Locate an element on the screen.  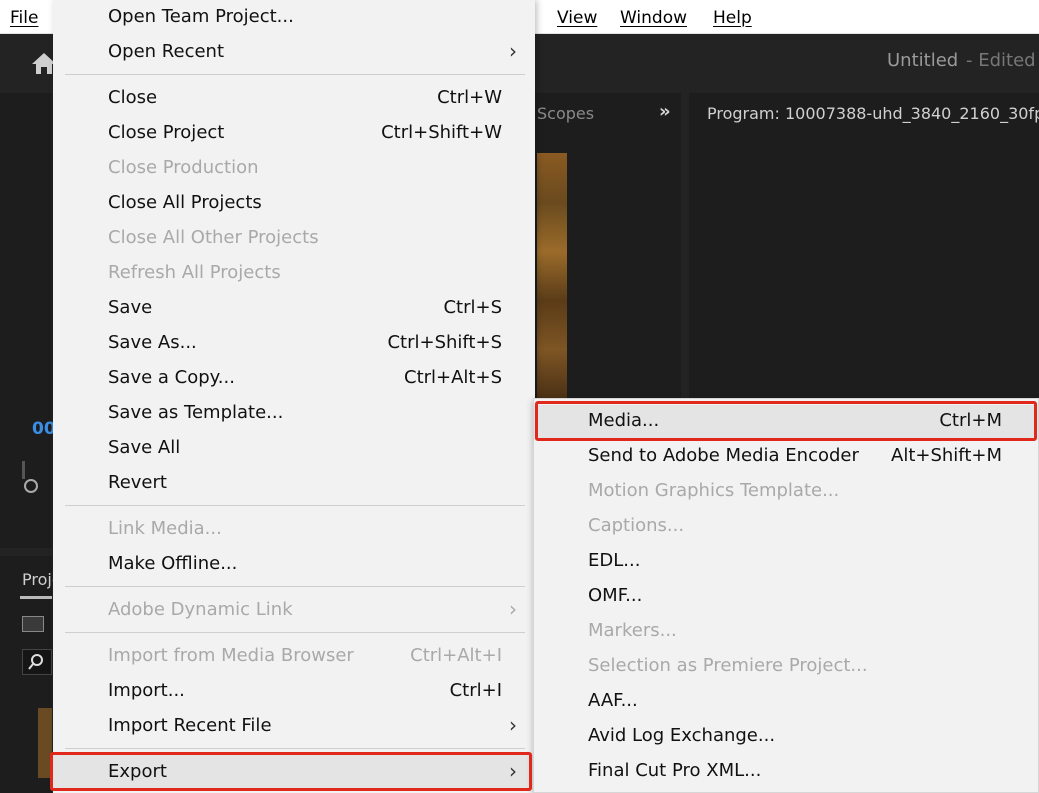
menu-window: Window is located at coordinates (653, 18).